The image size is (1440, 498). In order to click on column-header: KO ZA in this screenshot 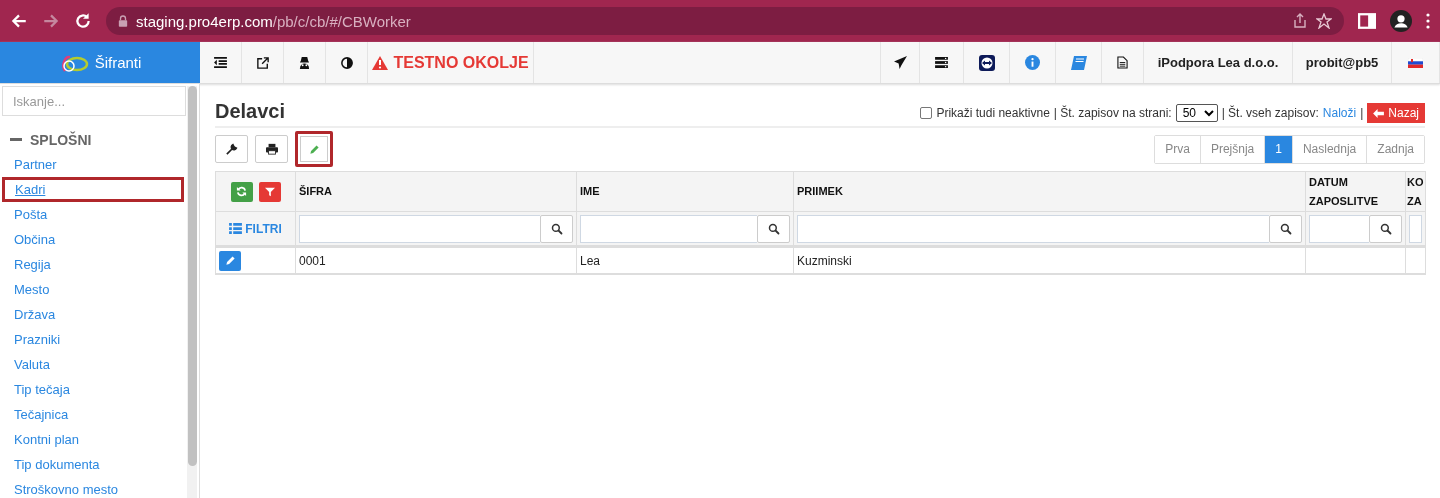, I will do `click(1416, 192)`.